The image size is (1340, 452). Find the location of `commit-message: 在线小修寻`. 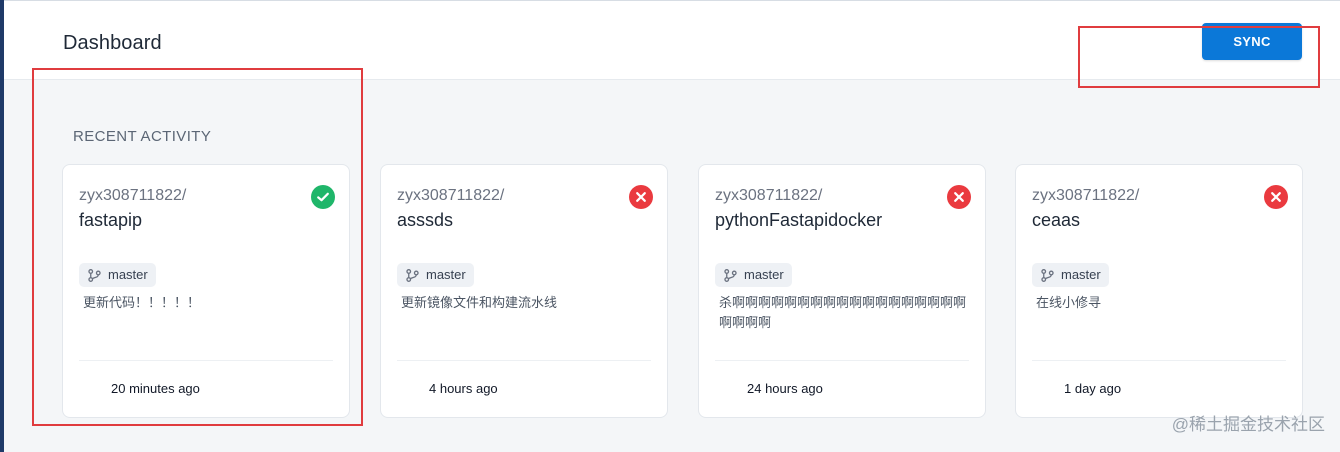

commit-message: 在线小修寻 is located at coordinates (1069, 302).